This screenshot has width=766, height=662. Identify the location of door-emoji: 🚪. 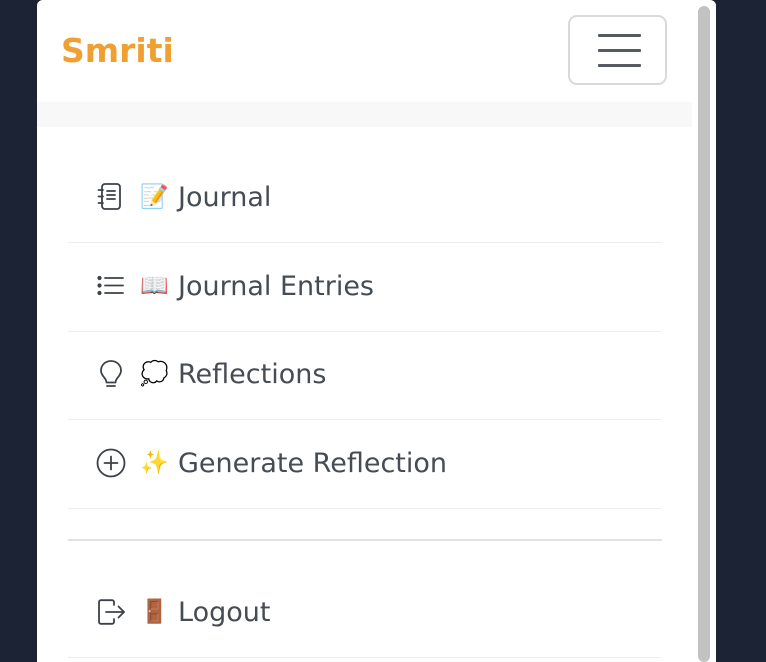
(154, 612).